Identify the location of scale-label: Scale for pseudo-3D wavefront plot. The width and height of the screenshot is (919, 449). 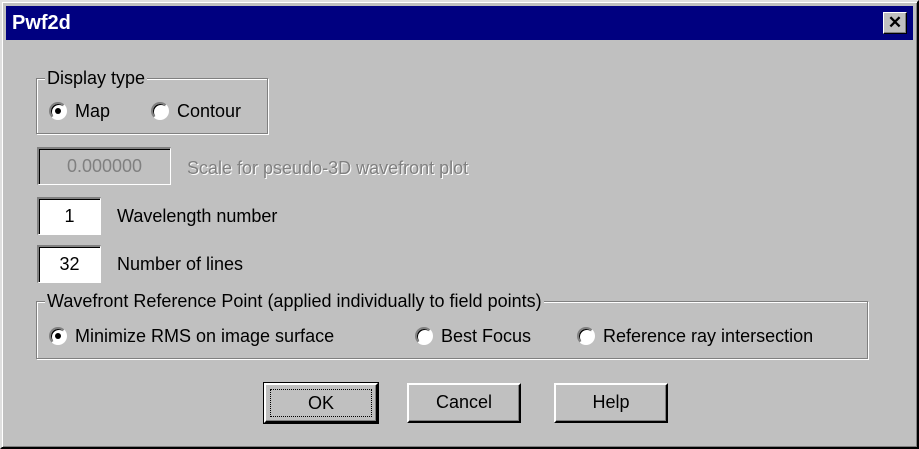
(328, 168).